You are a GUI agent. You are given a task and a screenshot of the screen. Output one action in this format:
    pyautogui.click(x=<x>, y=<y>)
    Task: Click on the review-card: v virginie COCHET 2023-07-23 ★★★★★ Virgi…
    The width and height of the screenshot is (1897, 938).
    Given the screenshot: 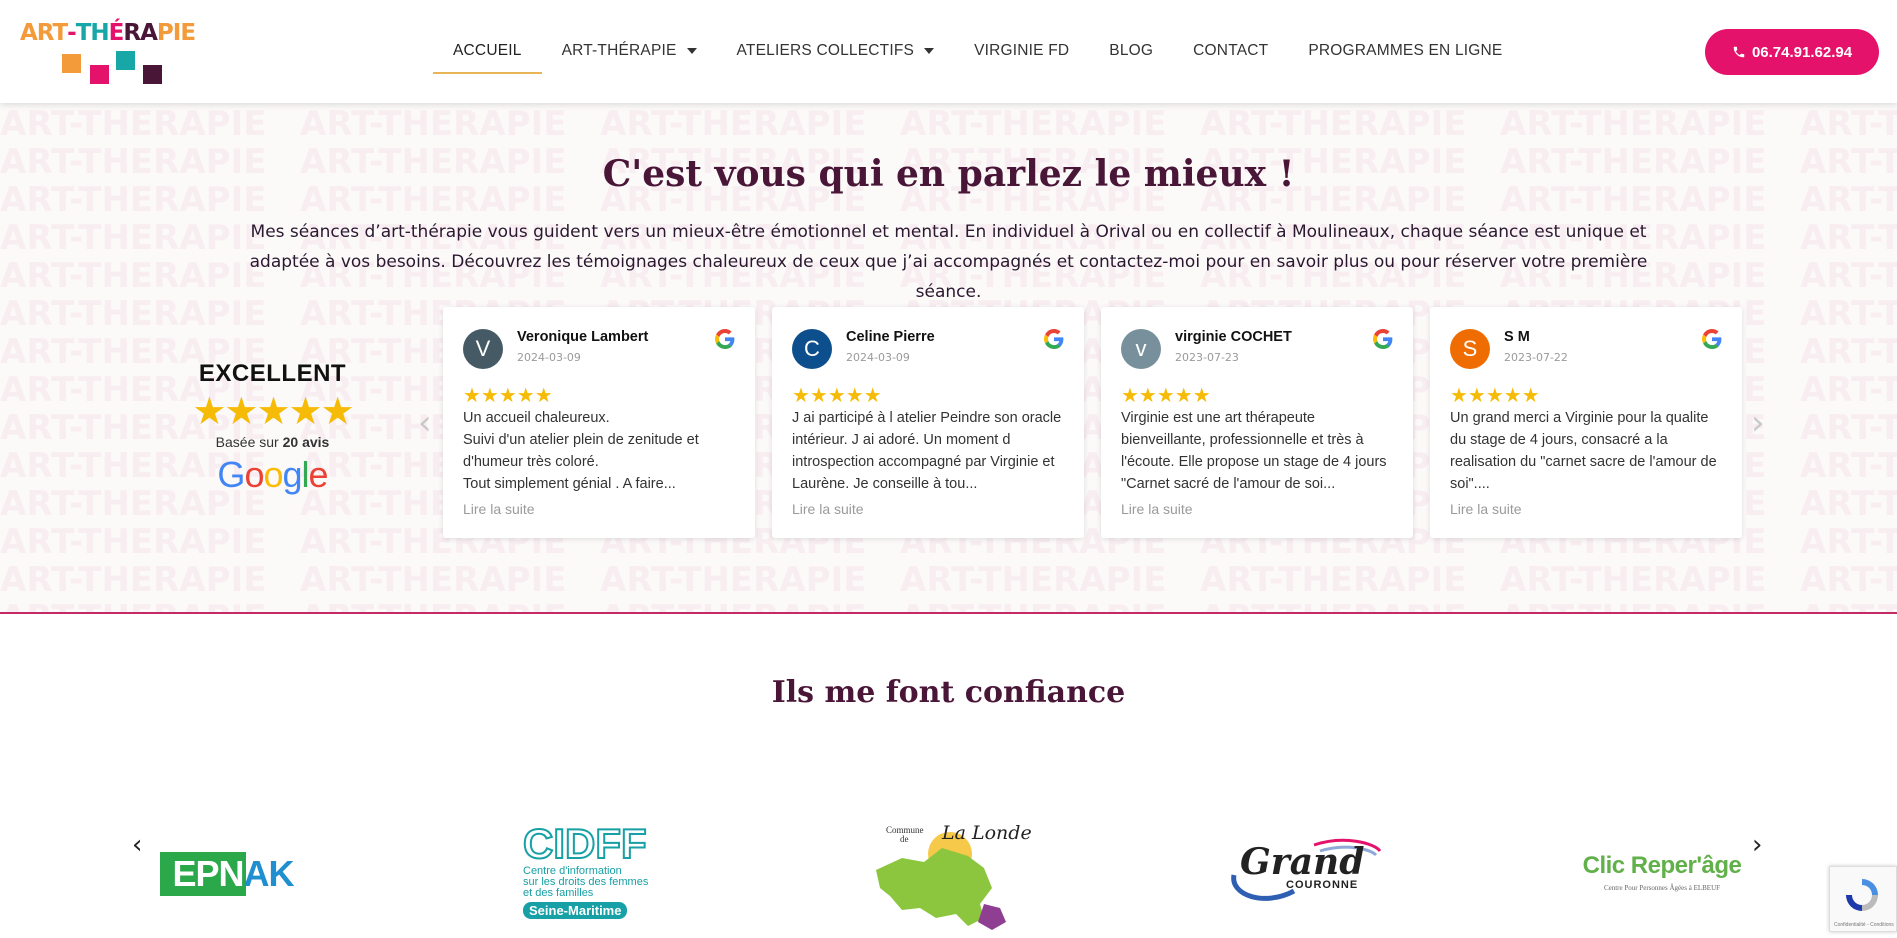 What is the action you would take?
    pyautogui.click(x=1257, y=422)
    